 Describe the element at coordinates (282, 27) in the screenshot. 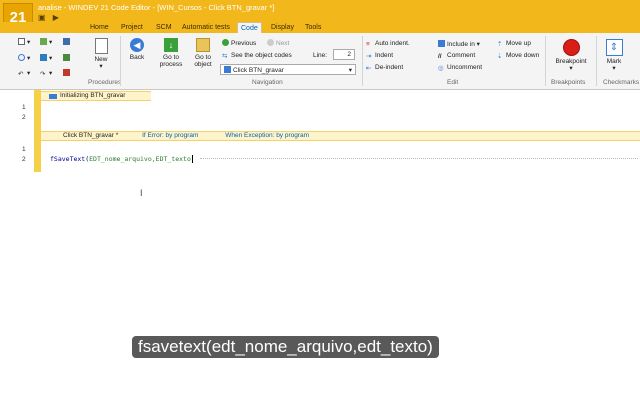

I see `tab-display: Display` at that location.